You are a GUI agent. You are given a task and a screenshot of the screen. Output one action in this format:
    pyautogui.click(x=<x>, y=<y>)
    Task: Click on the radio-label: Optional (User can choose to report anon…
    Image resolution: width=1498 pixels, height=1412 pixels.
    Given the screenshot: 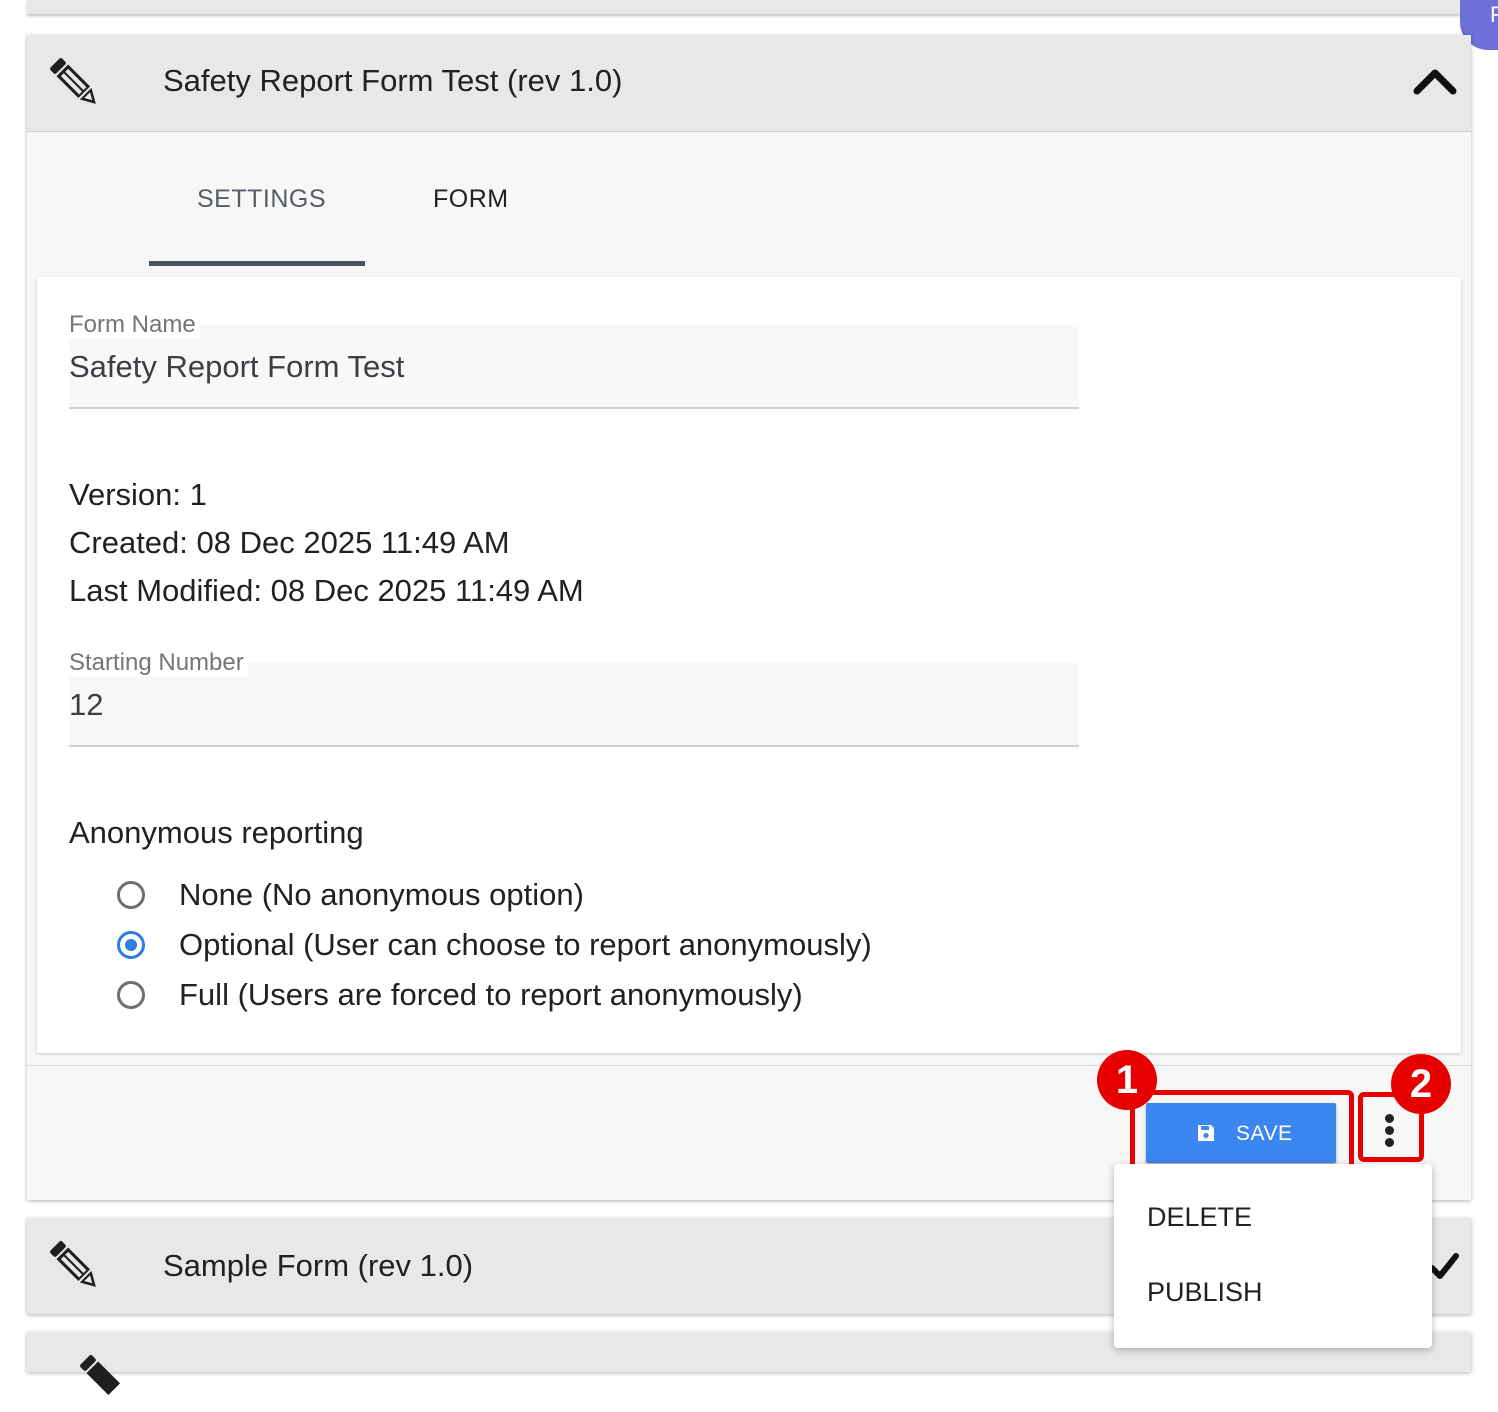 What is the action you would take?
    pyautogui.click(x=525, y=944)
    